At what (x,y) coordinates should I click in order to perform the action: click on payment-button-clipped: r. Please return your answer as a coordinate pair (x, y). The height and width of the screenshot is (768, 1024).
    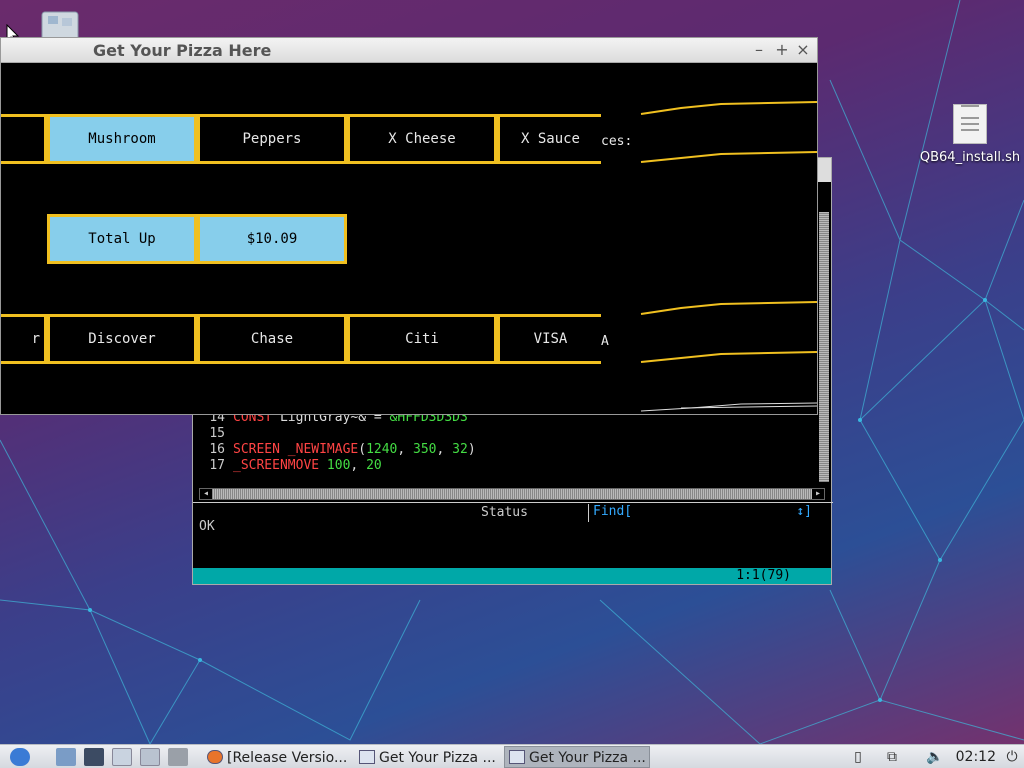
    Looking at the image, I should click on (24, 339).